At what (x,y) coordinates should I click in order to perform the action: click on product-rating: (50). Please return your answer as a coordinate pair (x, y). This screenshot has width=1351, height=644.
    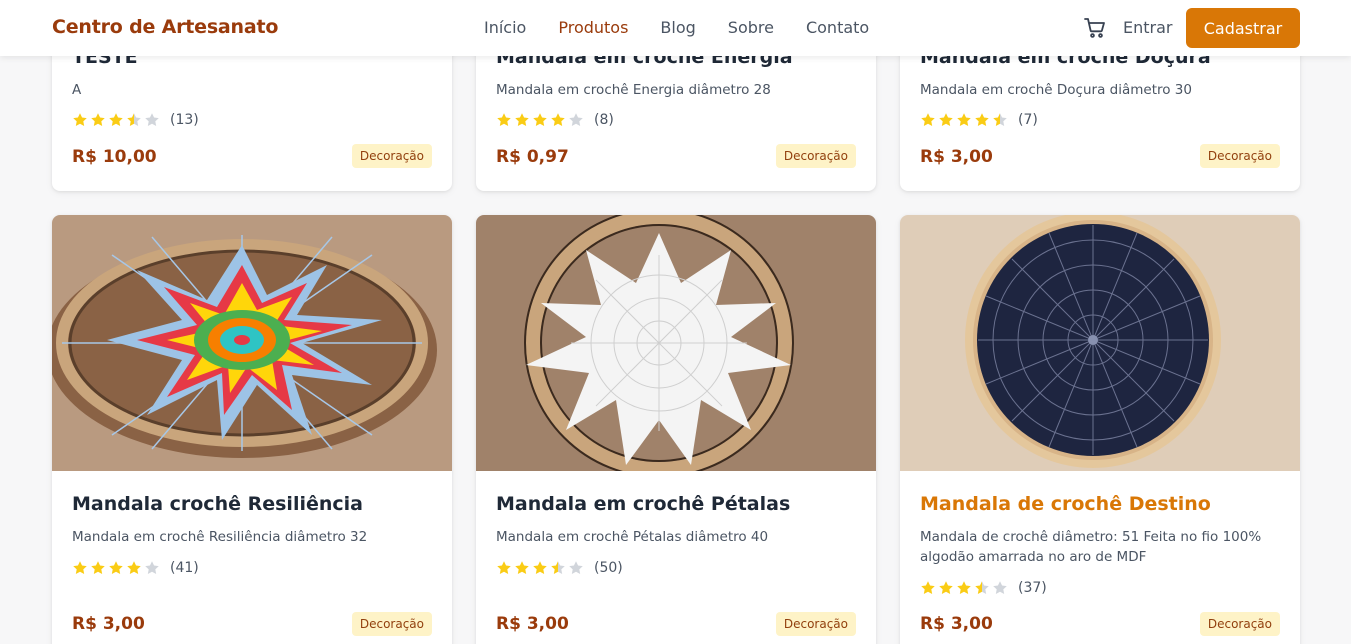
    Looking at the image, I should click on (559, 568).